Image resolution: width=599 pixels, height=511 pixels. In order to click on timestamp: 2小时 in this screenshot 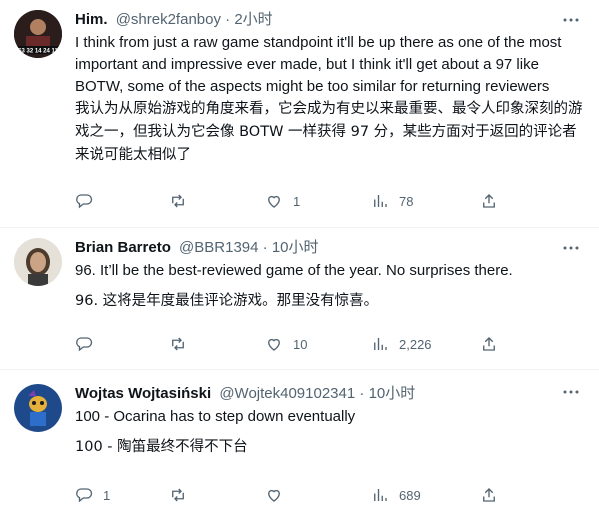, I will do `click(253, 19)`.